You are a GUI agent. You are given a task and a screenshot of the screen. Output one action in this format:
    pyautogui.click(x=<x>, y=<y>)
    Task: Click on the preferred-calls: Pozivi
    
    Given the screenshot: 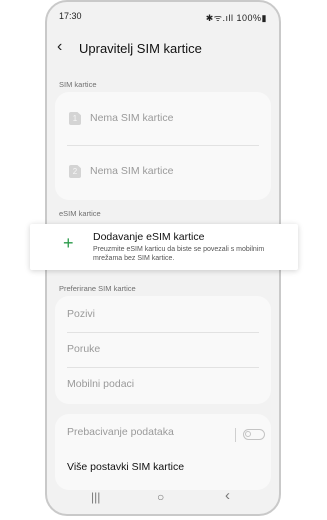 What is the action you would take?
    pyautogui.click(x=163, y=315)
    